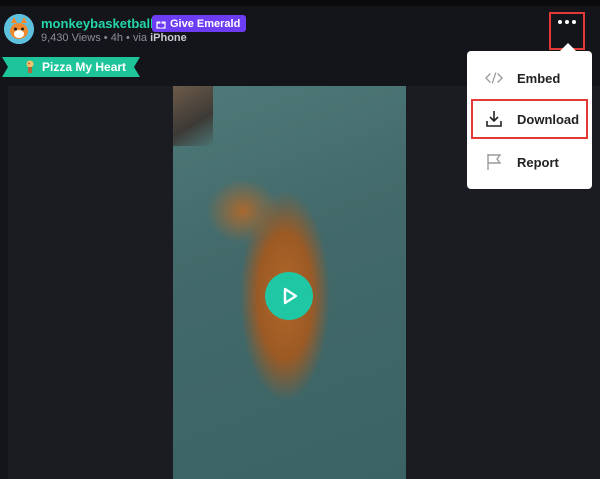 The height and width of the screenshot is (479, 600). I want to click on username-link: monkeybasketball, so click(97, 23).